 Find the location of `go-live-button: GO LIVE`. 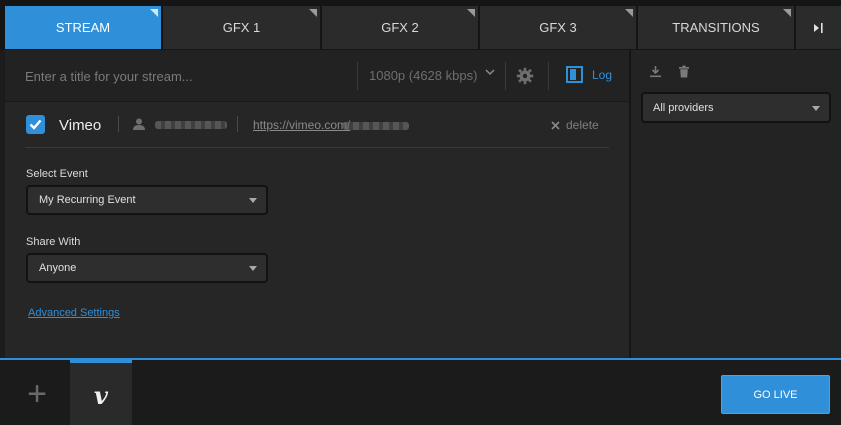

go-live-button: GO LIVE is located at coordinates (775, 394).